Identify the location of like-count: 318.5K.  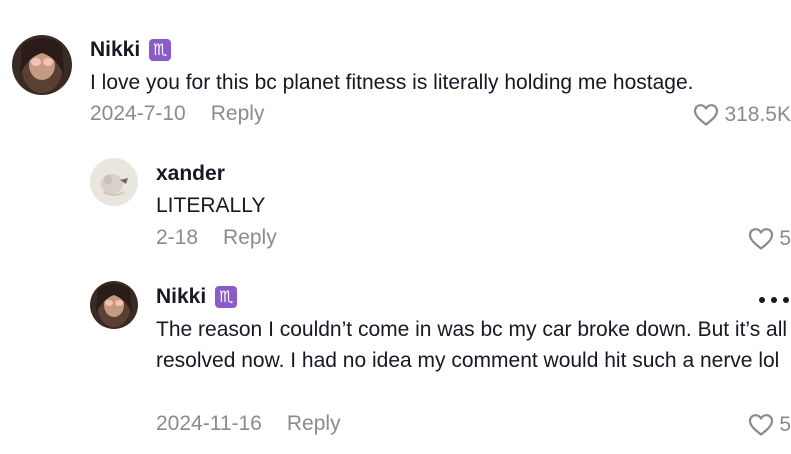
(757, 114).